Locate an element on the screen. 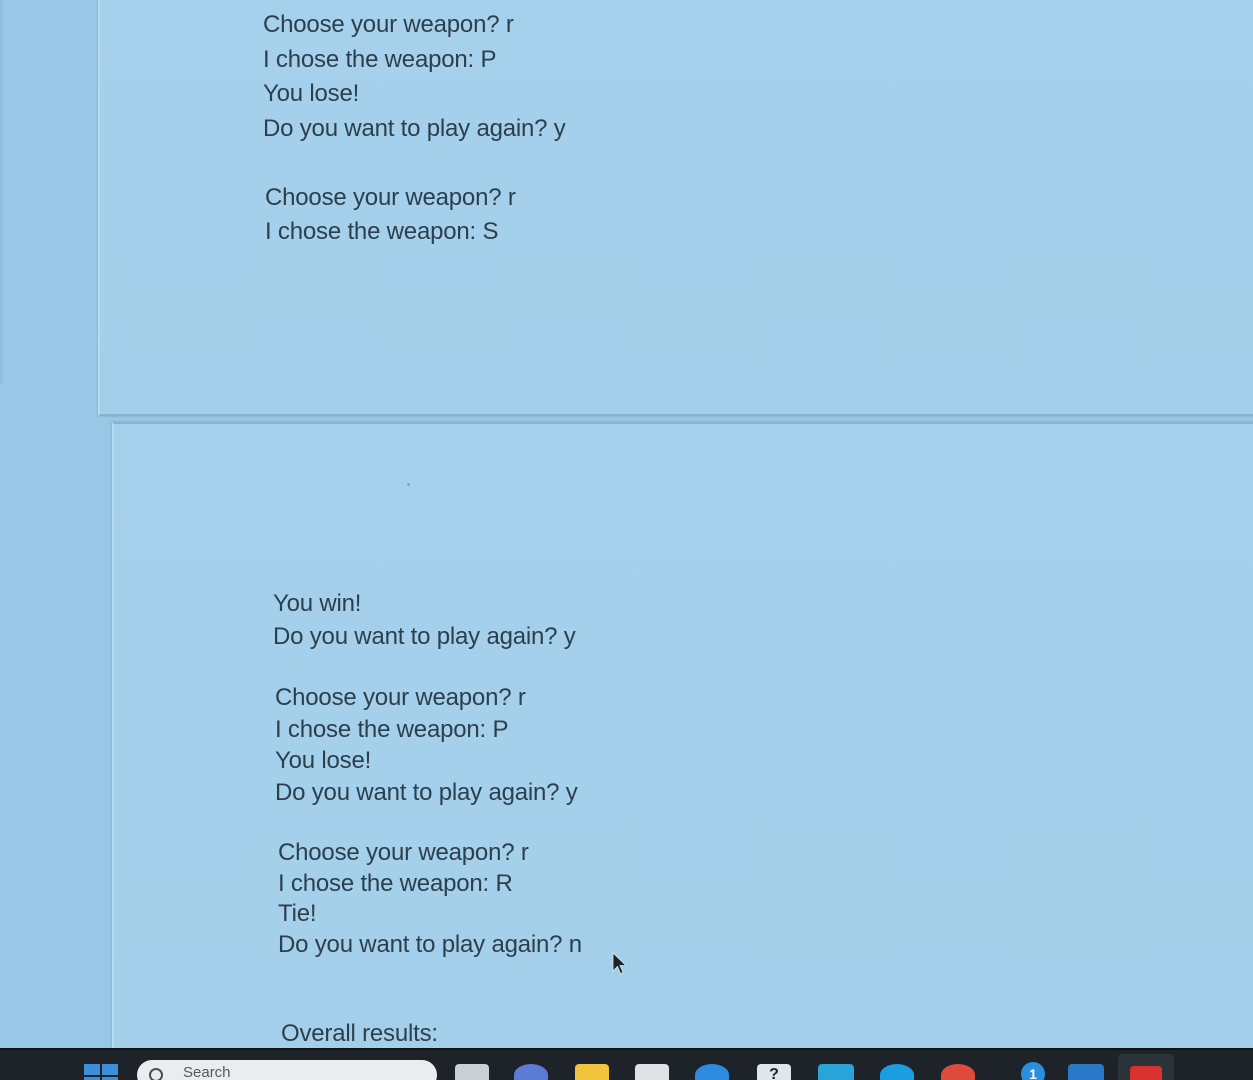 The image size is (1253, 1080). task-view-icon is located at coordinates (472, 1072).